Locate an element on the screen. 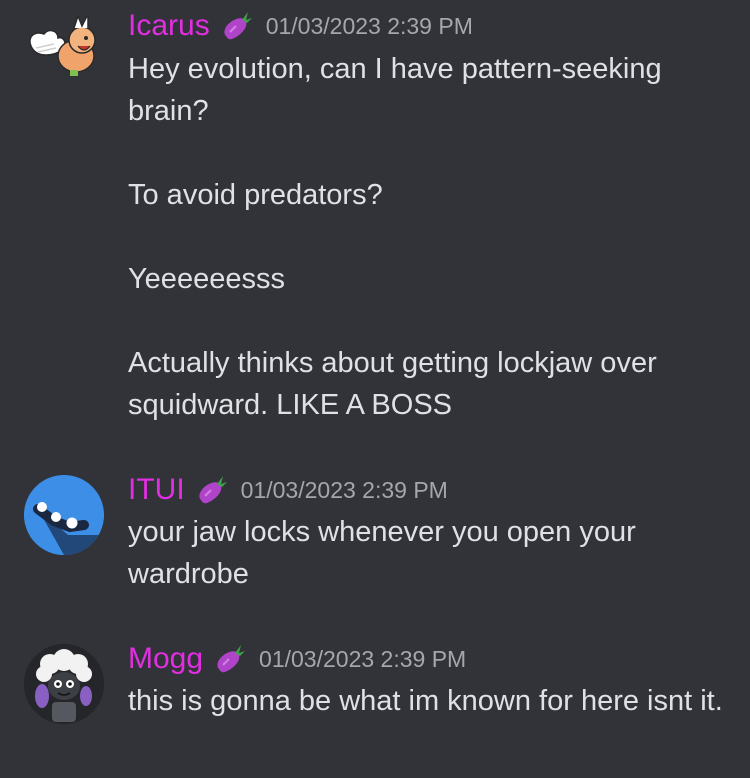 The height and width of the screenshot is (778, 750). sheep-character-avatar-icon is located at coordinates (64, 684).